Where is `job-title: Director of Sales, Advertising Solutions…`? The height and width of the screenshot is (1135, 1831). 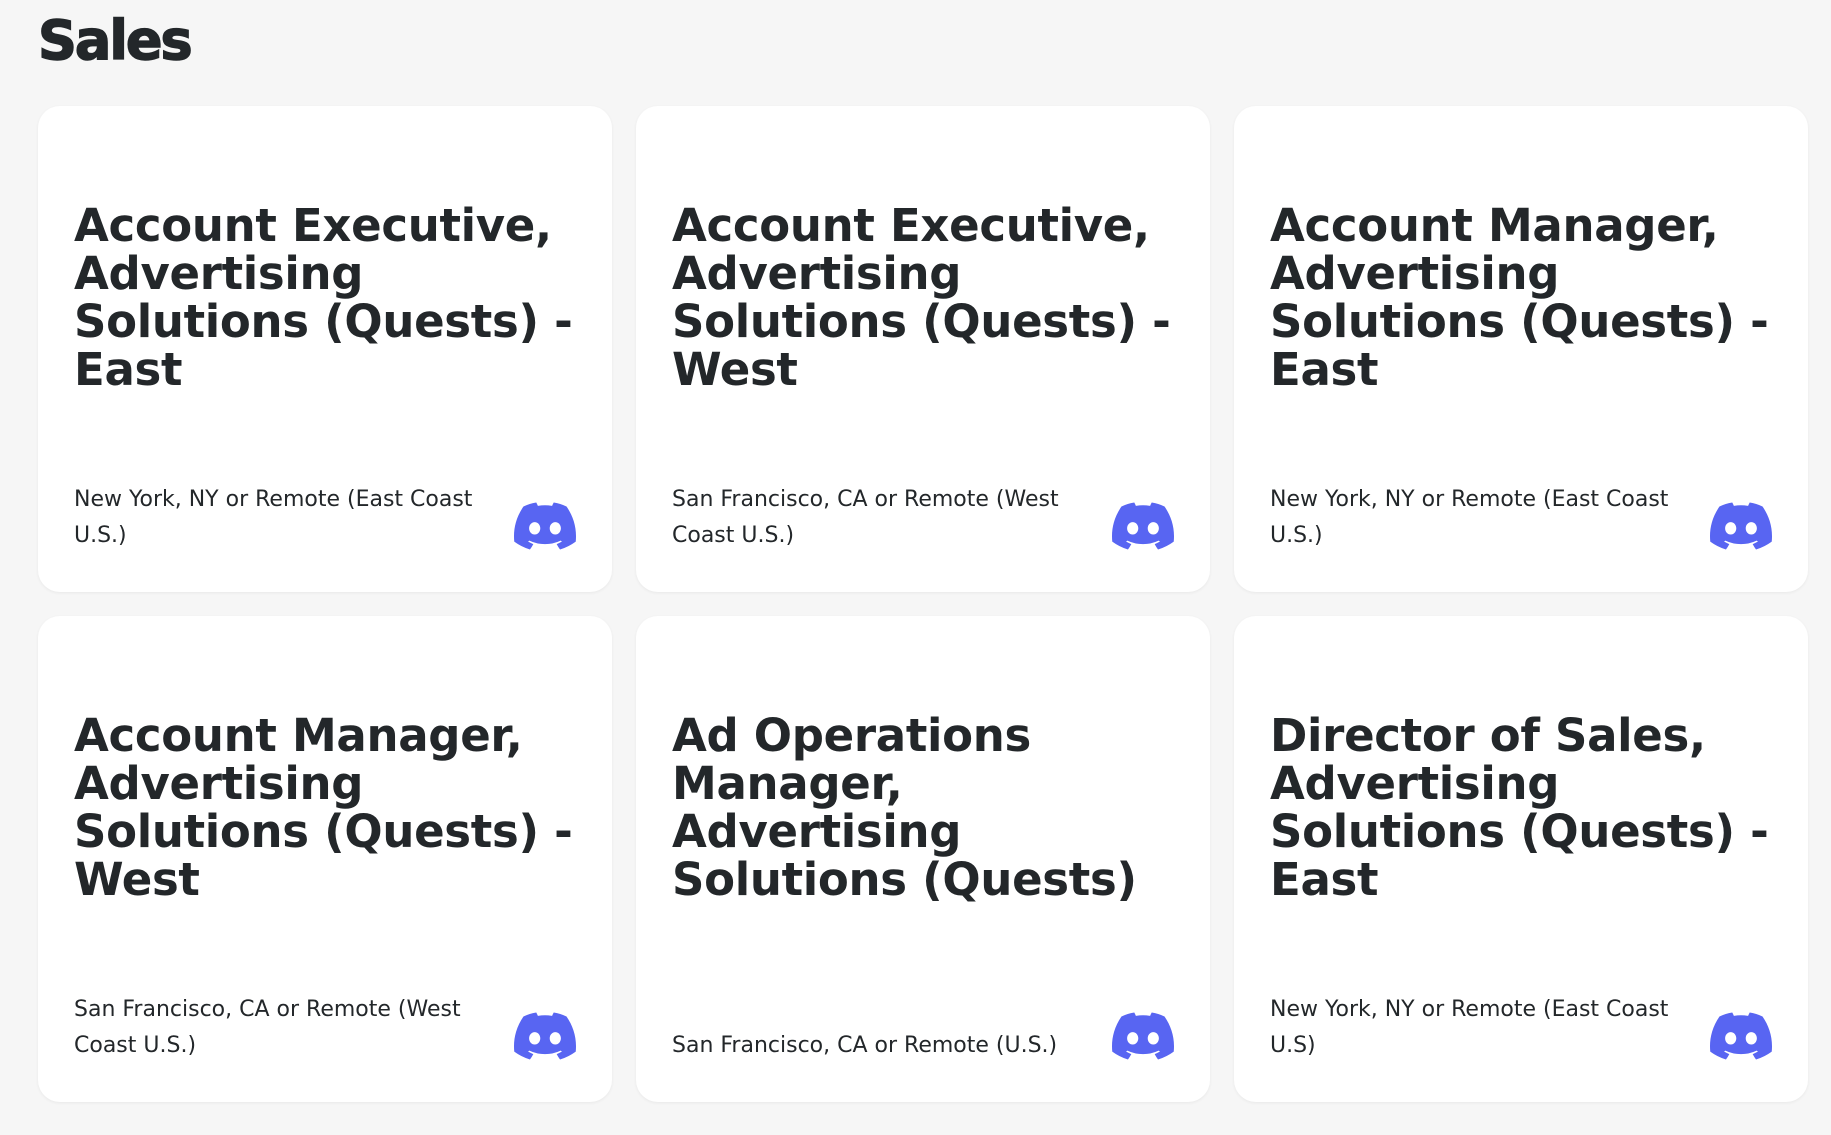
job-title: Director of Sales, Advertising Solutions… is located at coordinates (1520, 808).